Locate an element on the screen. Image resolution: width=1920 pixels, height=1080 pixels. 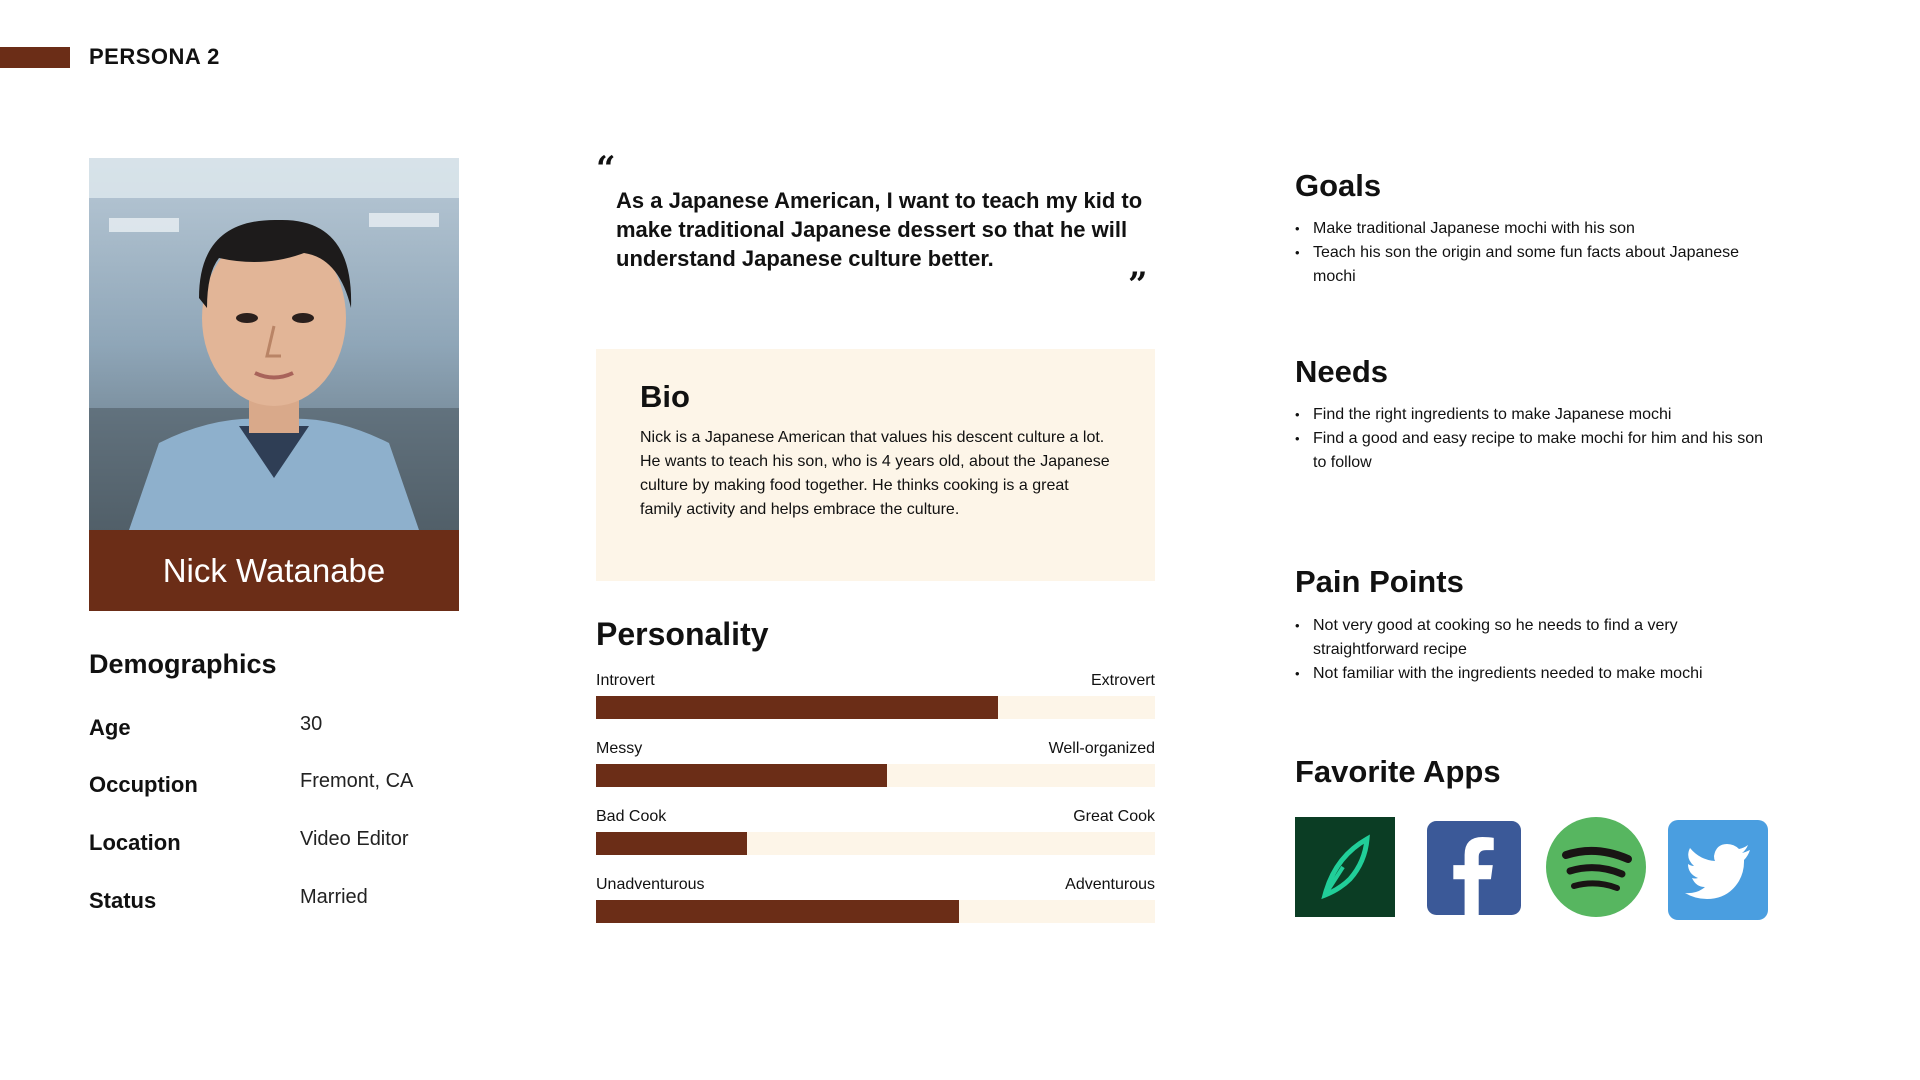
trait-slider: Introvert Extrovert is located at coordinates (875, 697).